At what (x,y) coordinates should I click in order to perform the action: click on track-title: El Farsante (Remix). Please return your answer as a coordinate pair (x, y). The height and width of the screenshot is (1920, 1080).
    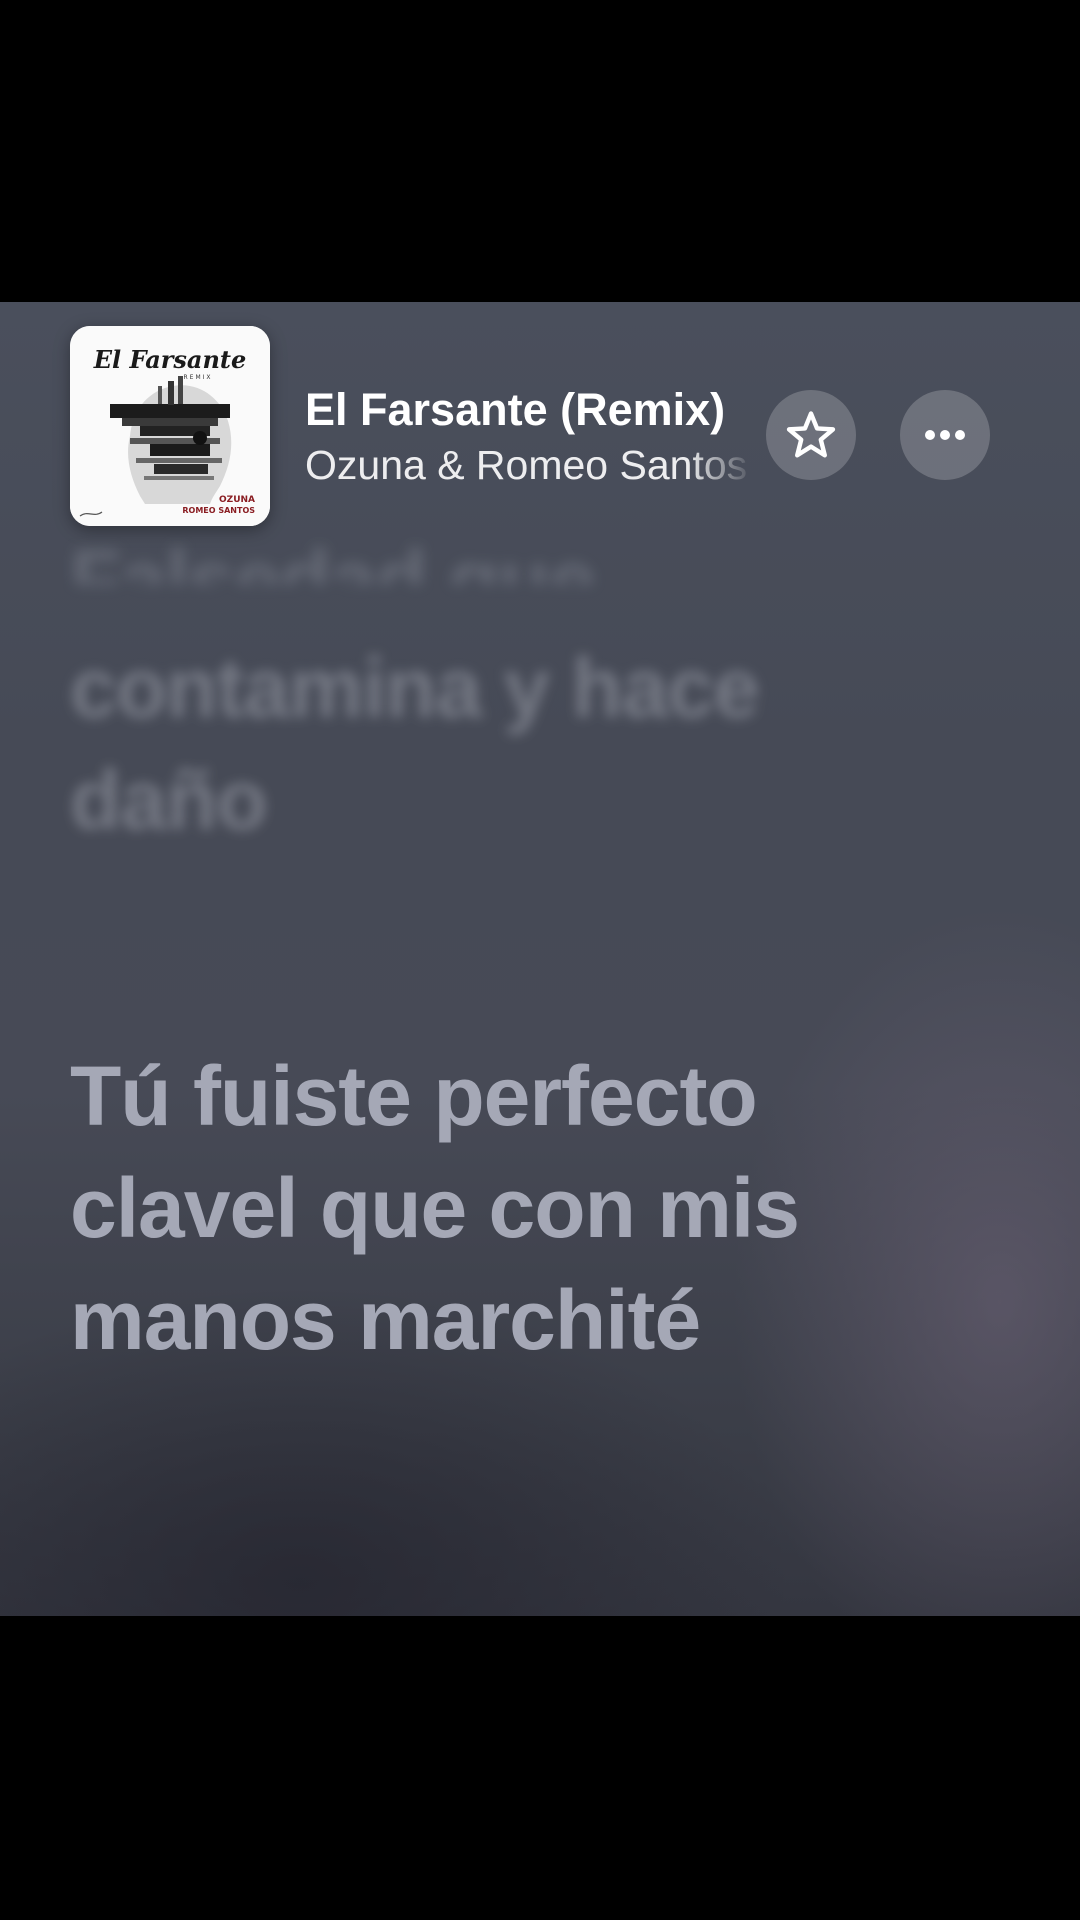
    Looking at the image, I should click on (515, 410).